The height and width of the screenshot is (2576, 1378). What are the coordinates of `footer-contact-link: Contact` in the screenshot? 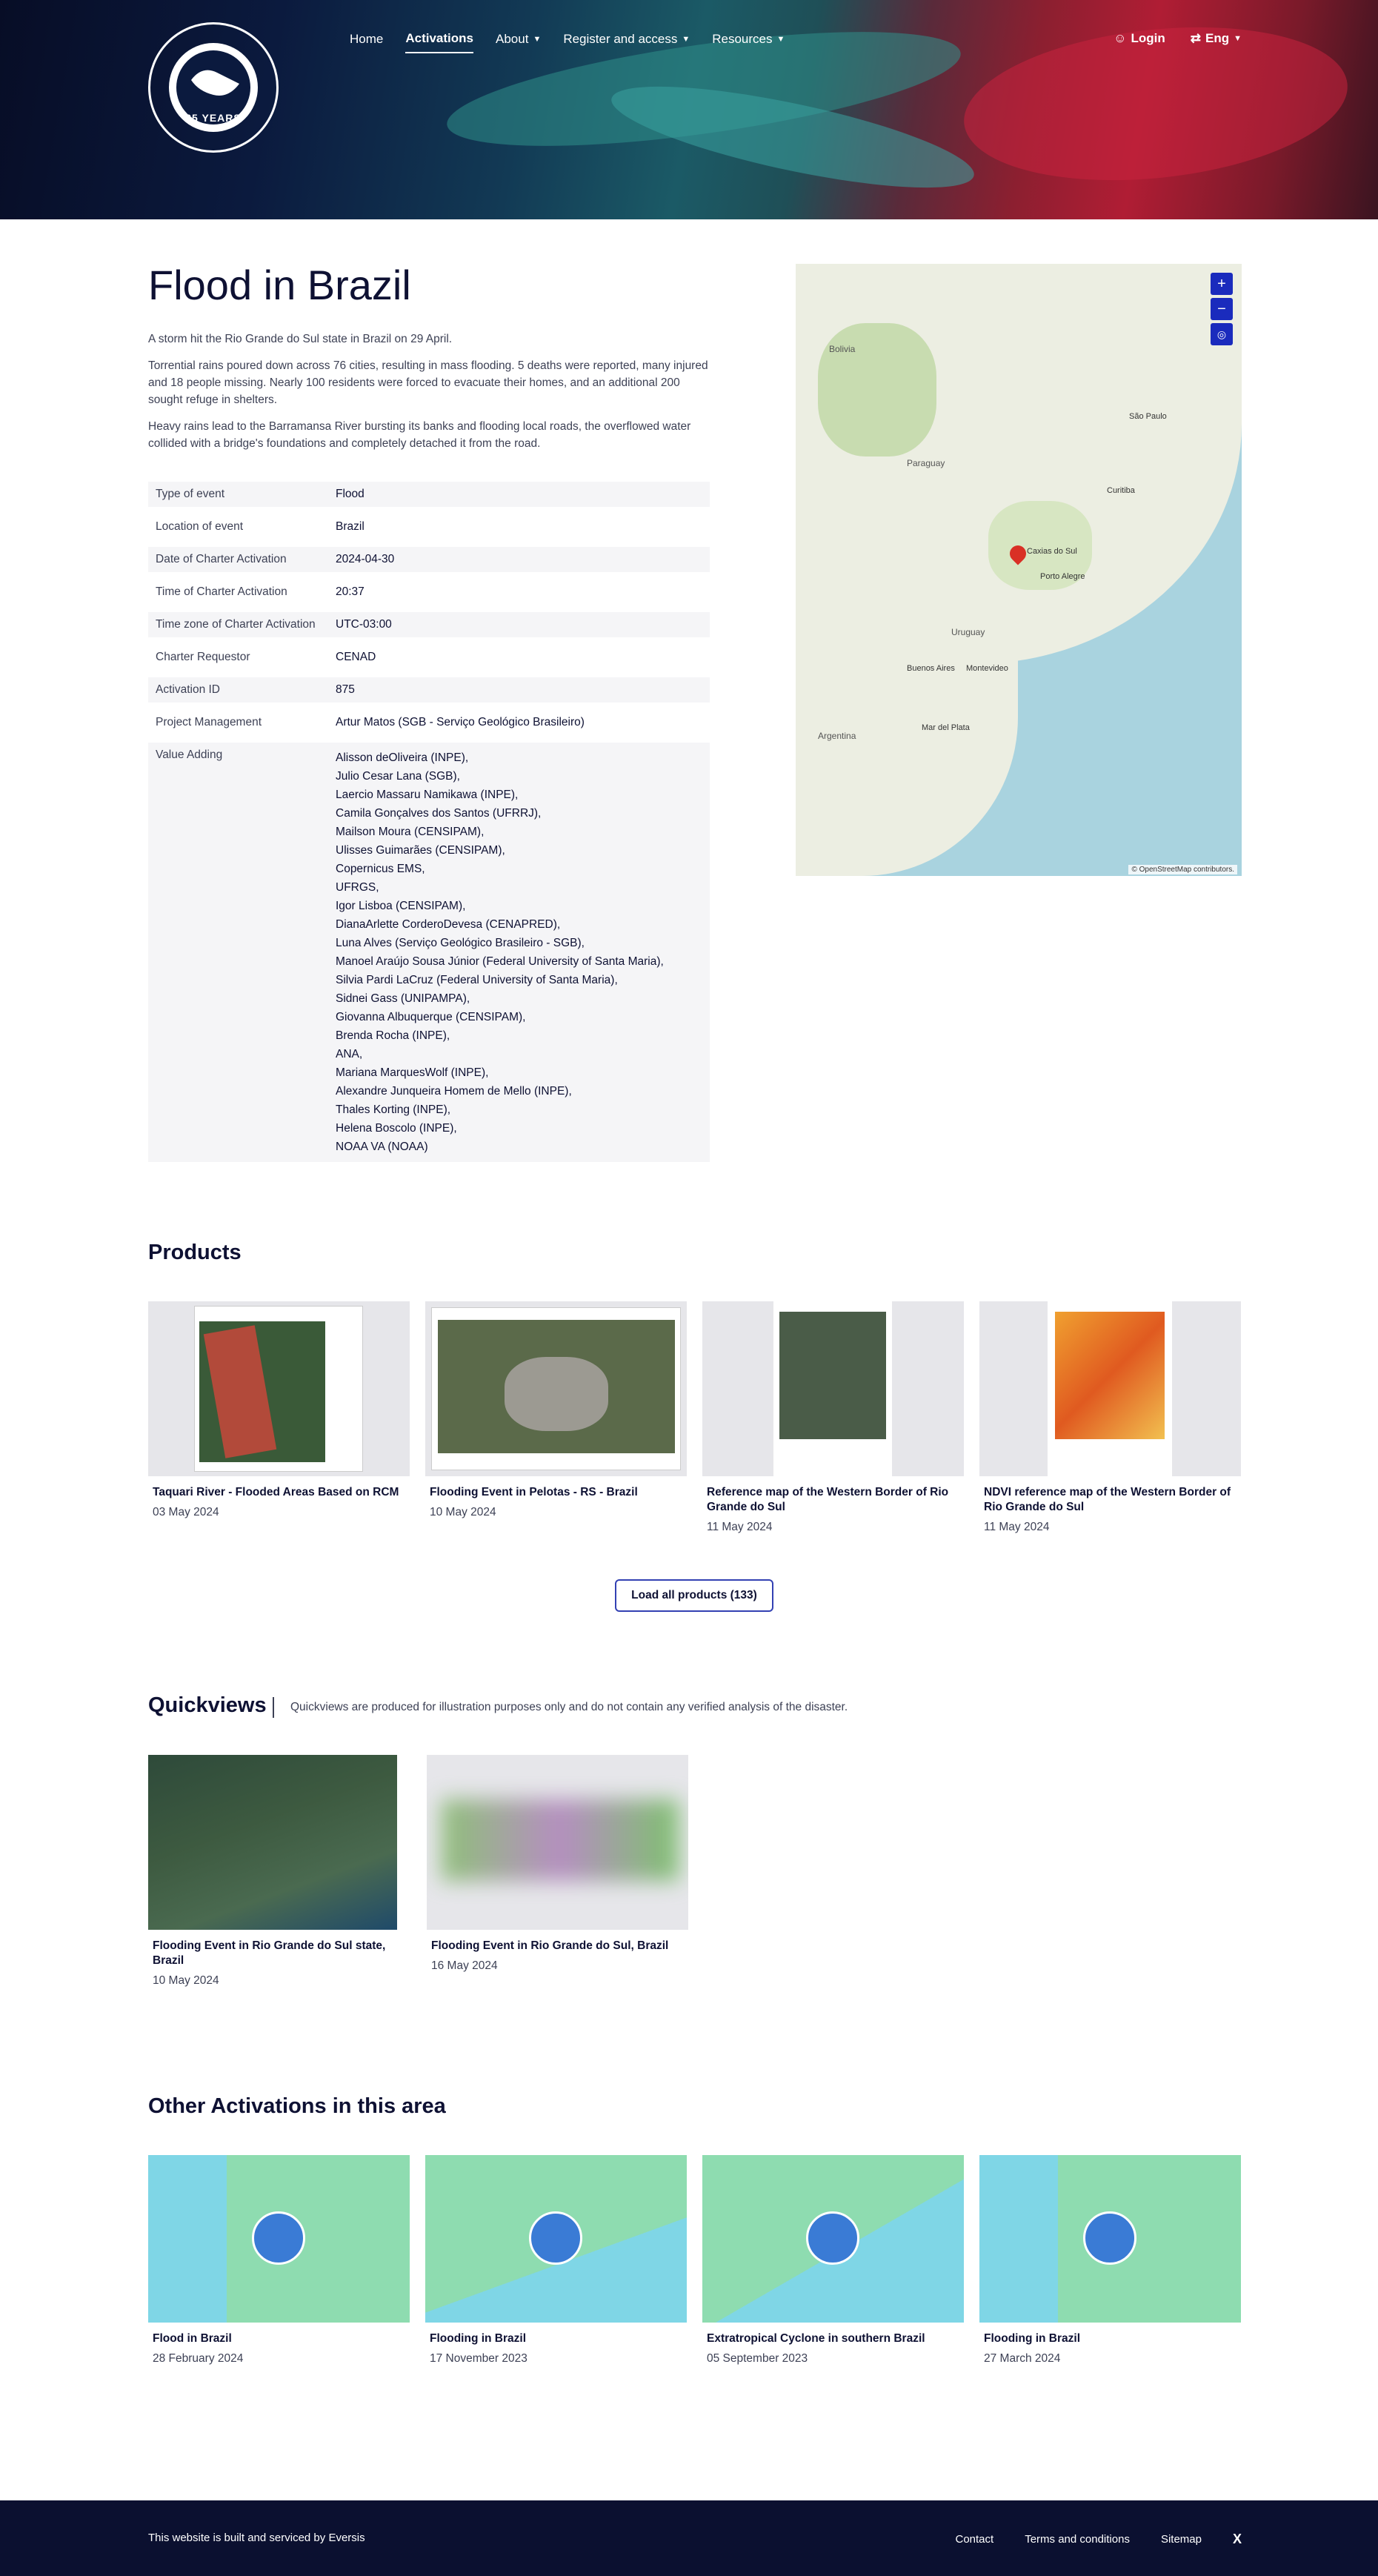 It's located at (975, 2539).